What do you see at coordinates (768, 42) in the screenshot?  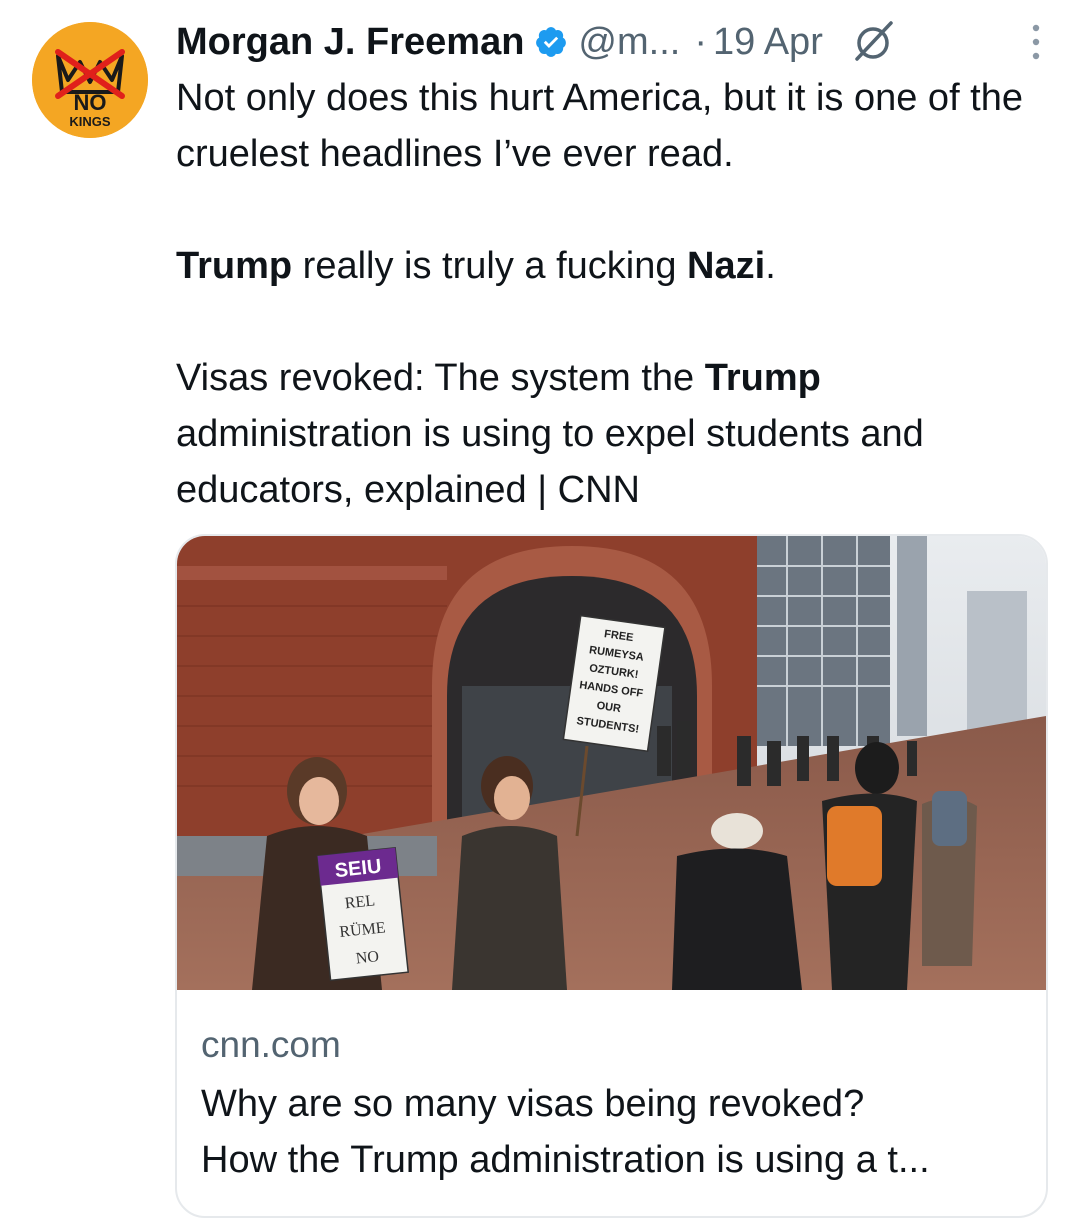 I see `tweet-date: 19 Apr` at bounding box center [768, 42].